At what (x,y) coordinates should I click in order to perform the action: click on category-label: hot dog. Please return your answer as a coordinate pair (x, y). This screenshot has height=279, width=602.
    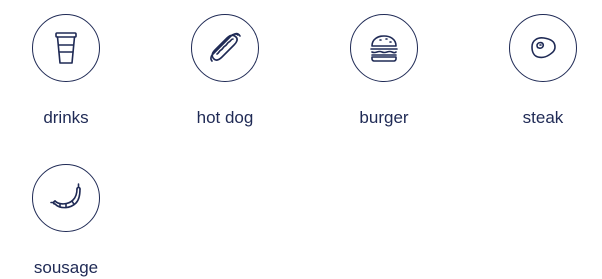
    Looking at the image, I should click on (225, 117).